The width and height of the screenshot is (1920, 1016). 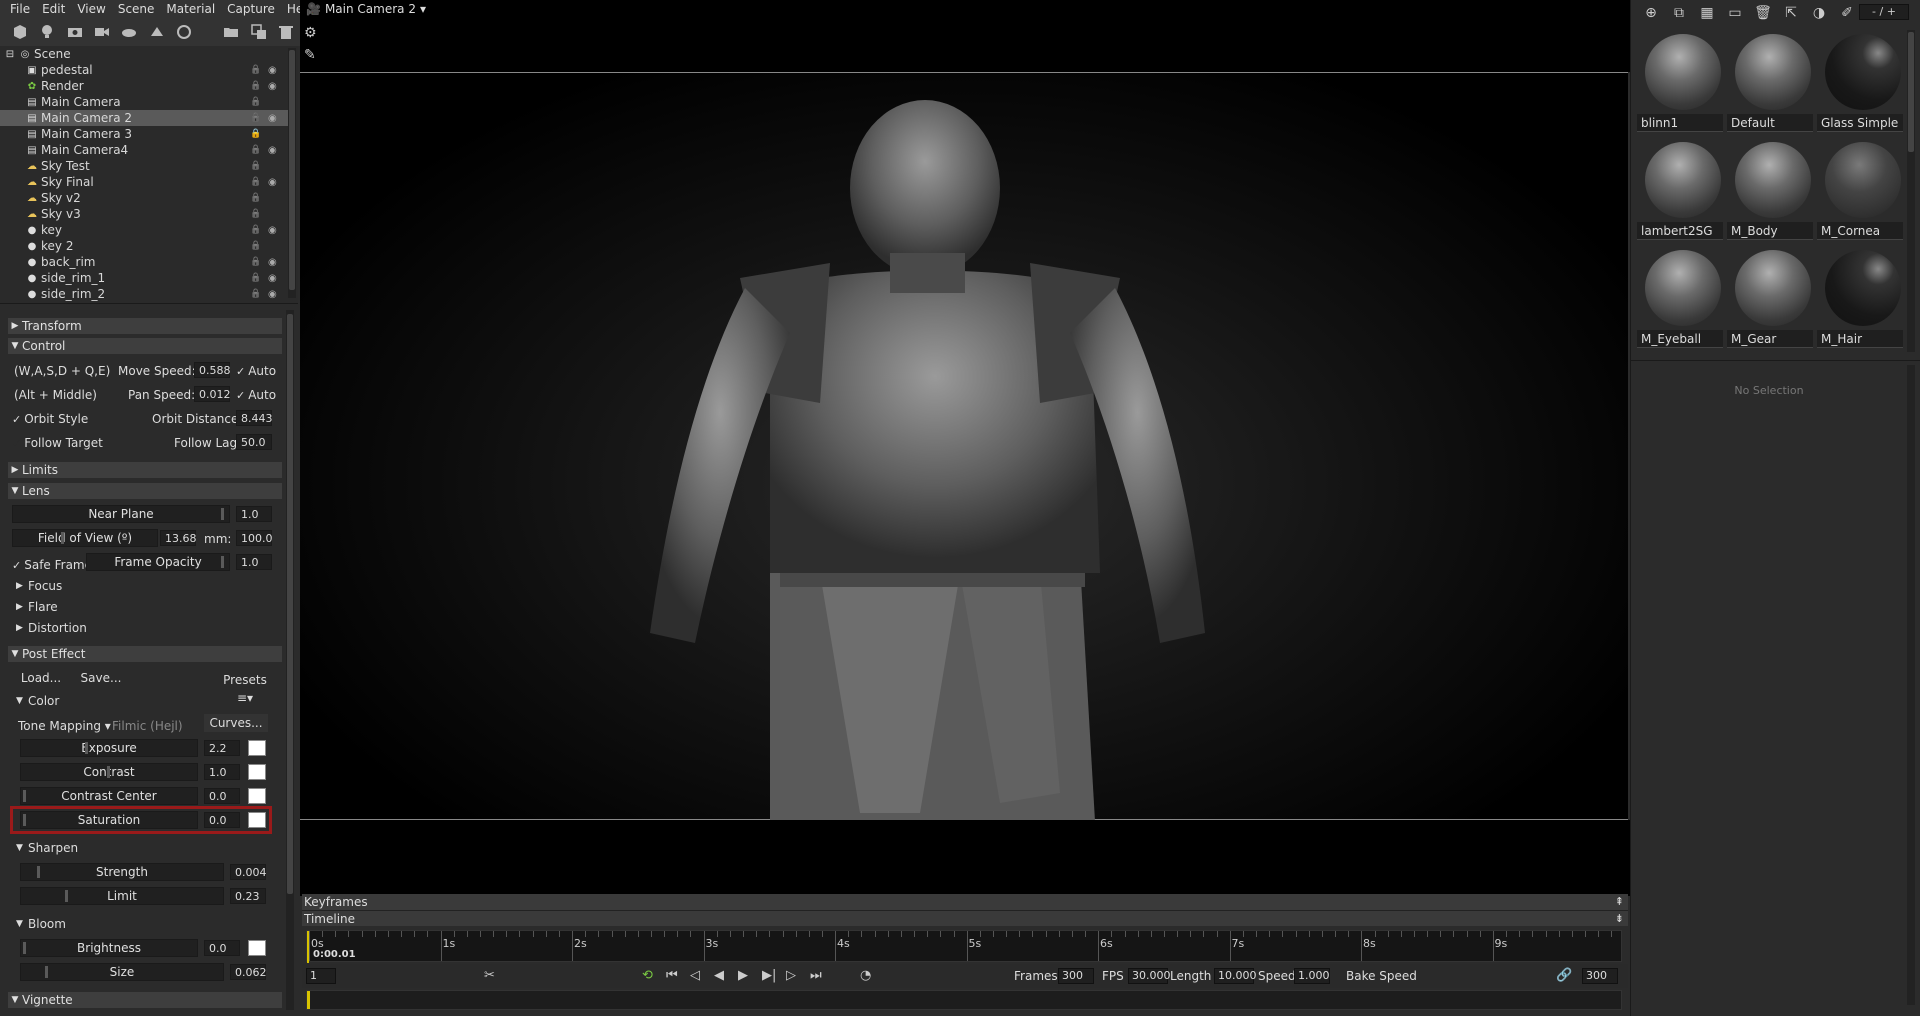 I want to click on trash-icon: 🗑, so click(x=1763, y=13).